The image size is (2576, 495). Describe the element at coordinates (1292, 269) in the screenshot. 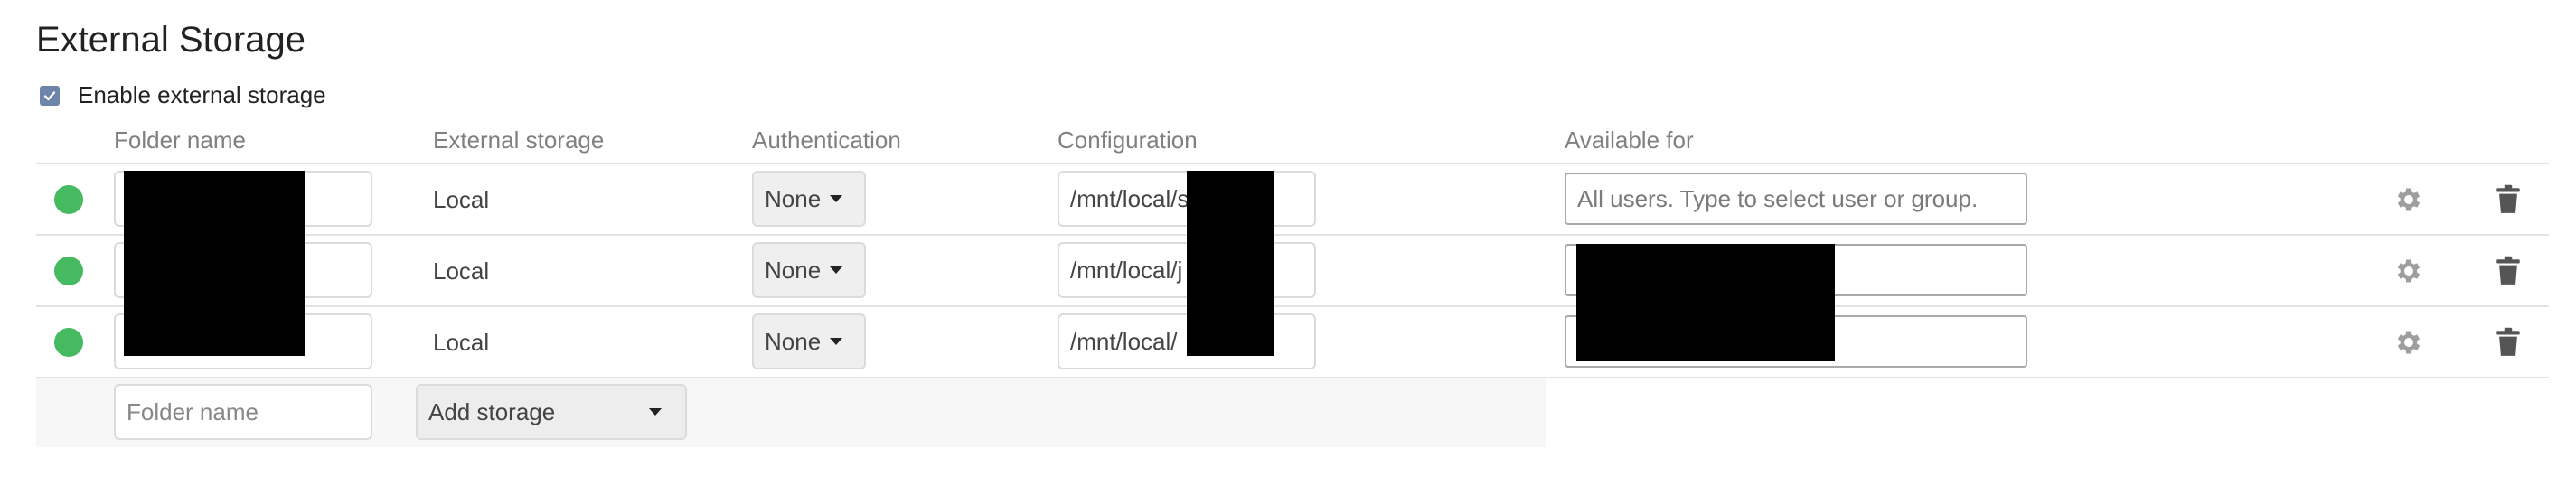

I see `table-row: Local None /mnt/local/j` at that location.